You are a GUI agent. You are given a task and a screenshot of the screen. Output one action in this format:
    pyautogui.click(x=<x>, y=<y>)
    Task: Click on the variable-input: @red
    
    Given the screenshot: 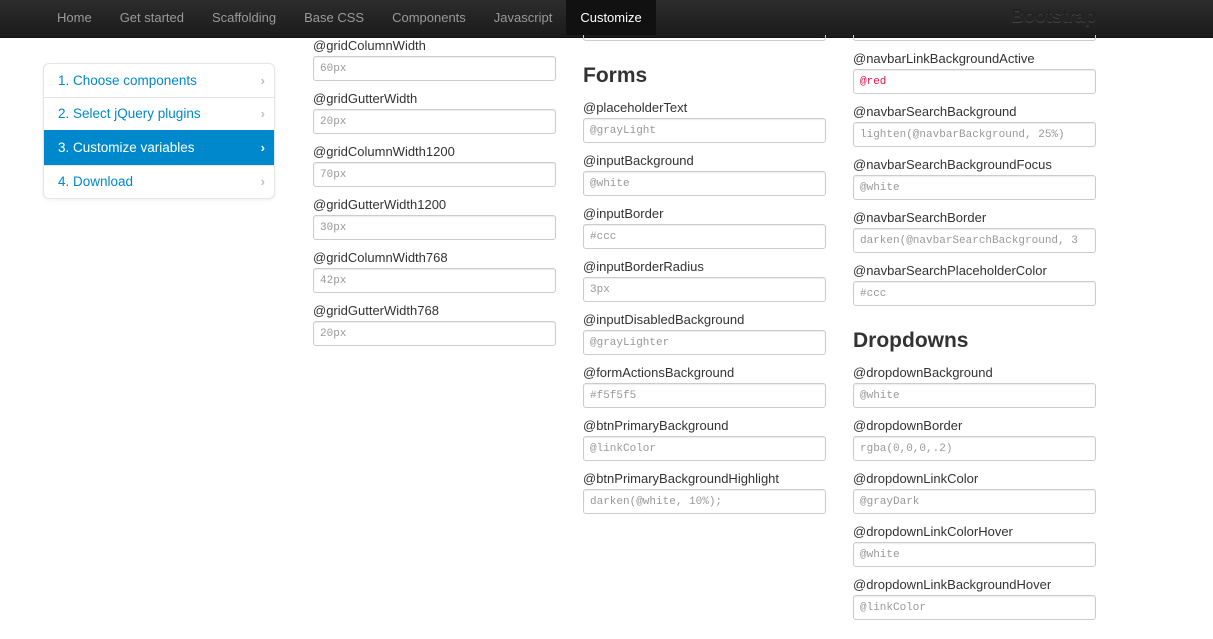 What is the action you would take?
    pyautogui.click(x=974, y=81)
    